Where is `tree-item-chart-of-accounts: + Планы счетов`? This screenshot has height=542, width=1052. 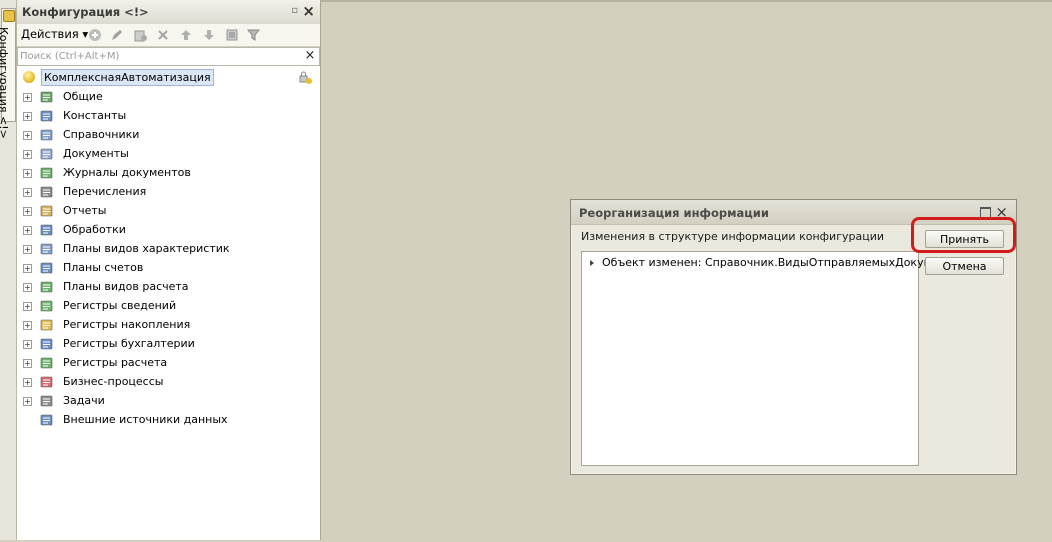
tree-item-chart-of-accounts: + Планы счетов is located at coordinates (168, 268).